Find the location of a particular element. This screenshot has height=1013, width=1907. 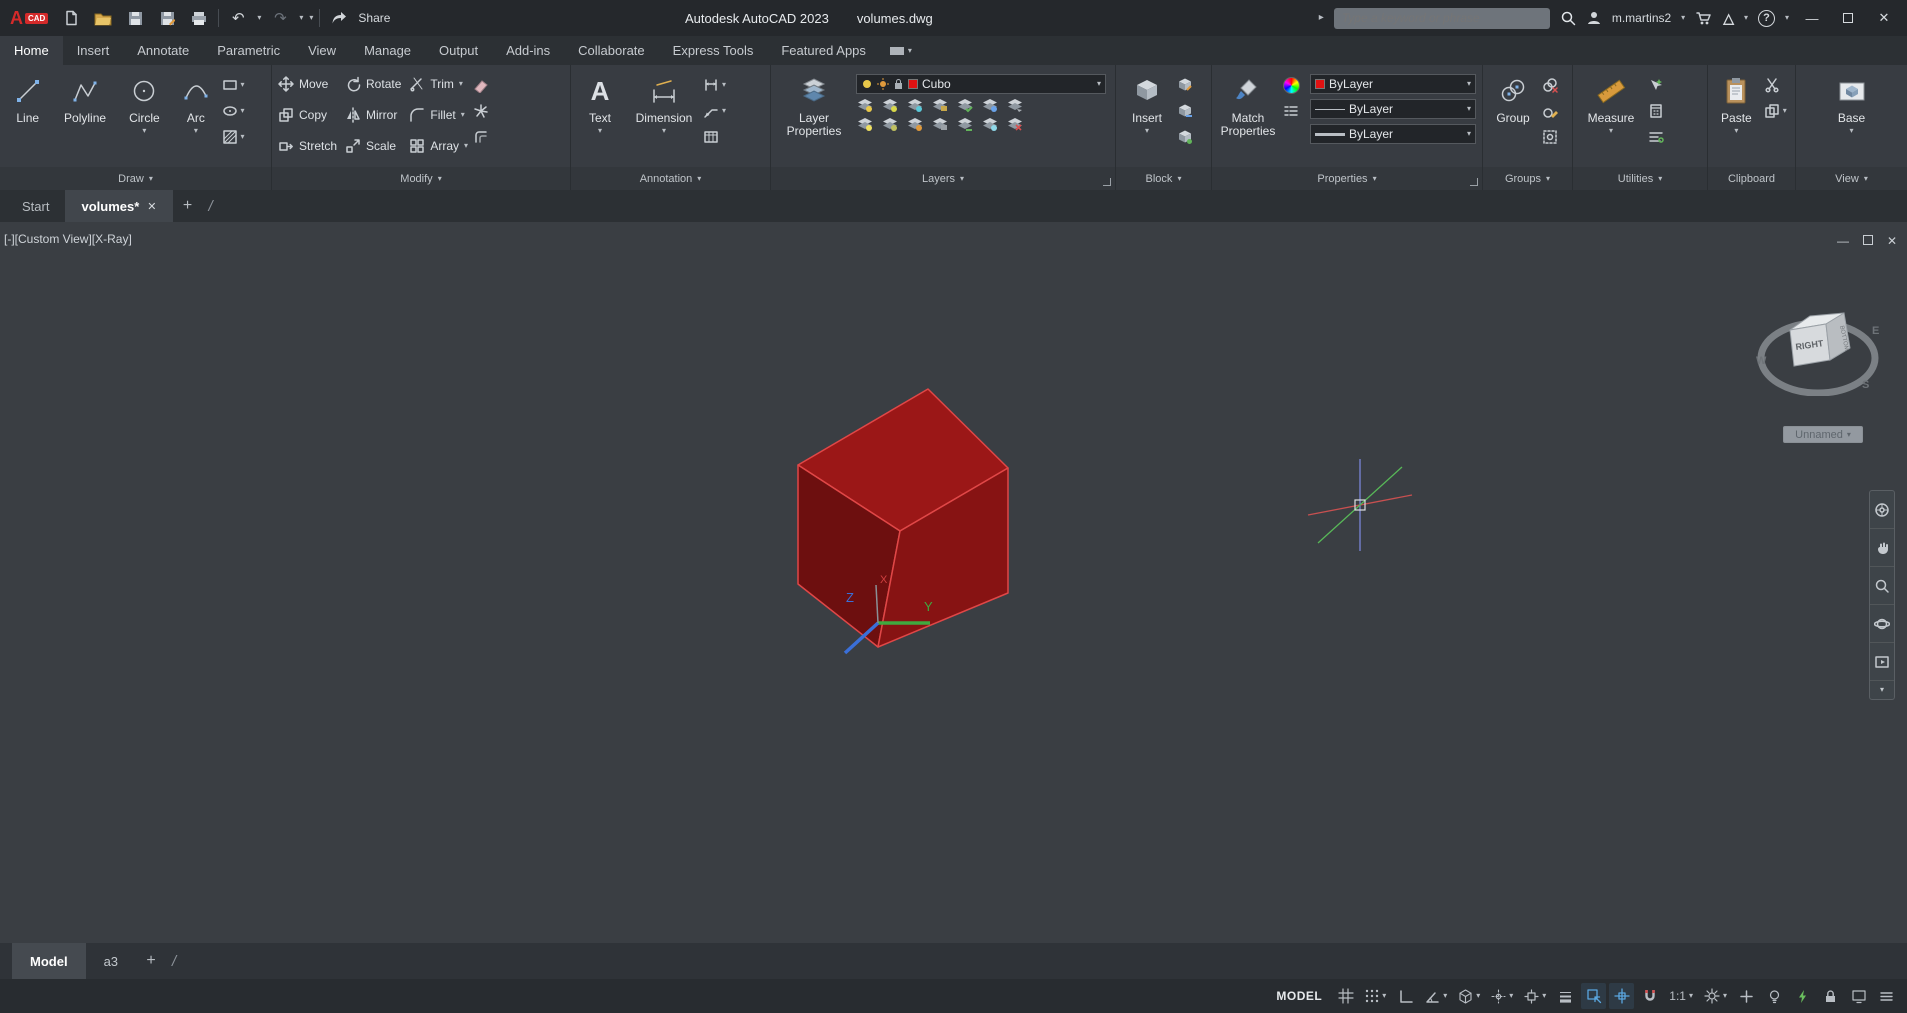

plot-icon is located at coordinates (199, 18).